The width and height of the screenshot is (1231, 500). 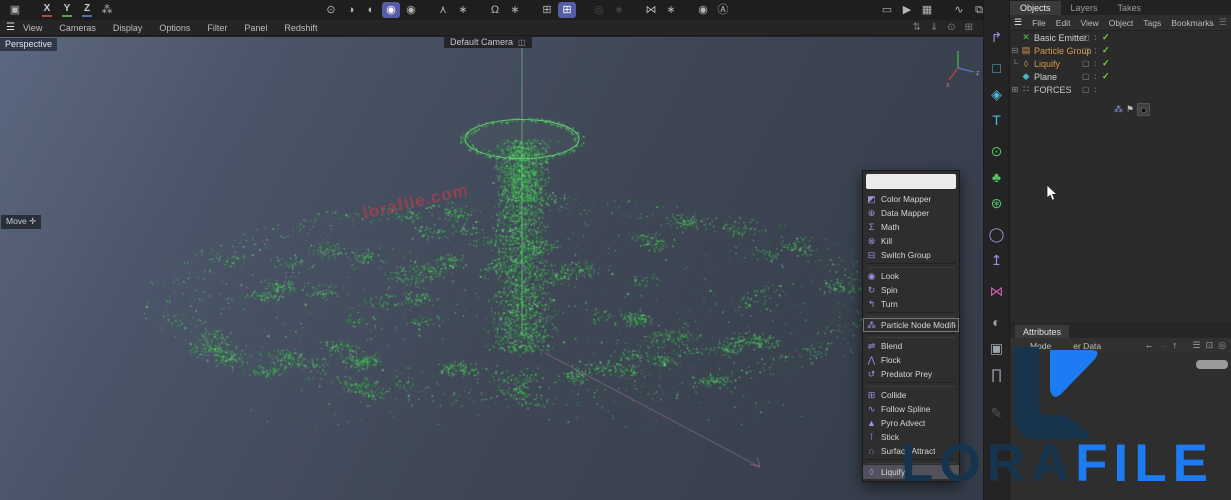 What do you see at coordinates (1063, 23) in the screenshot?
I see `panel-menu-item: Edit` at bounding box center [1063, 23].